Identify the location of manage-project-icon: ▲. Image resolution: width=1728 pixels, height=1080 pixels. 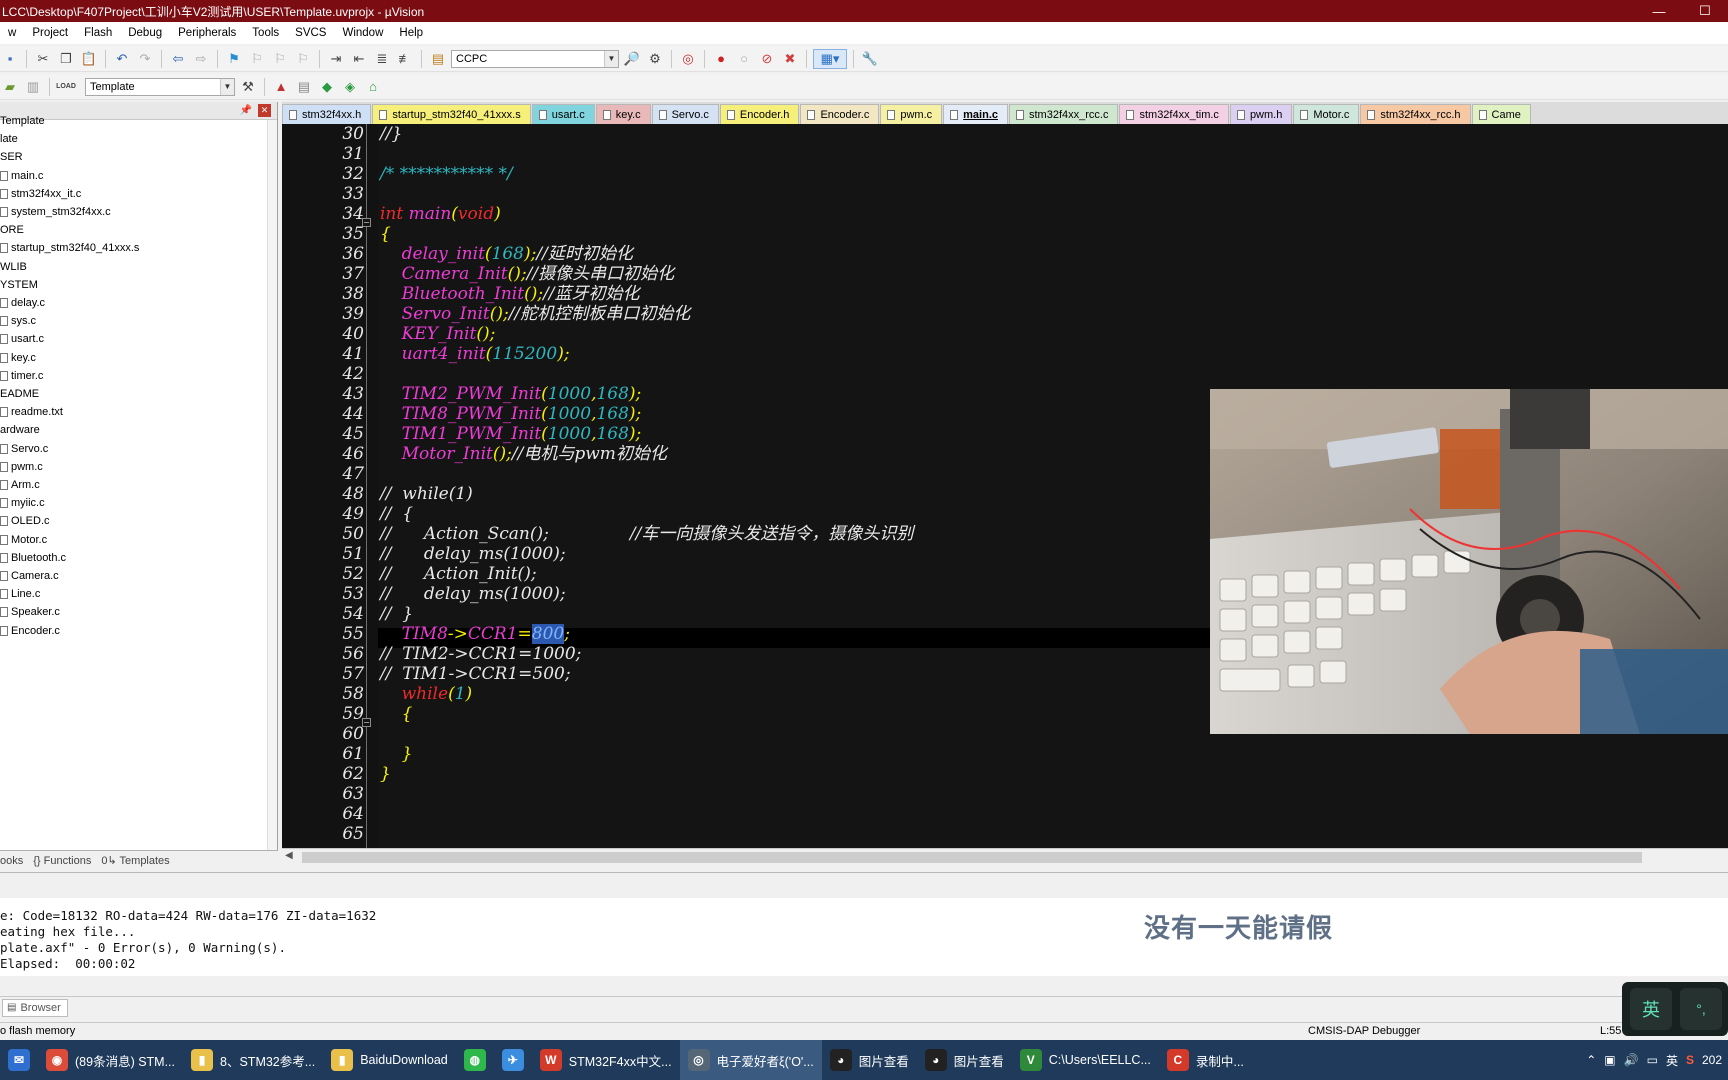
(281, 87).